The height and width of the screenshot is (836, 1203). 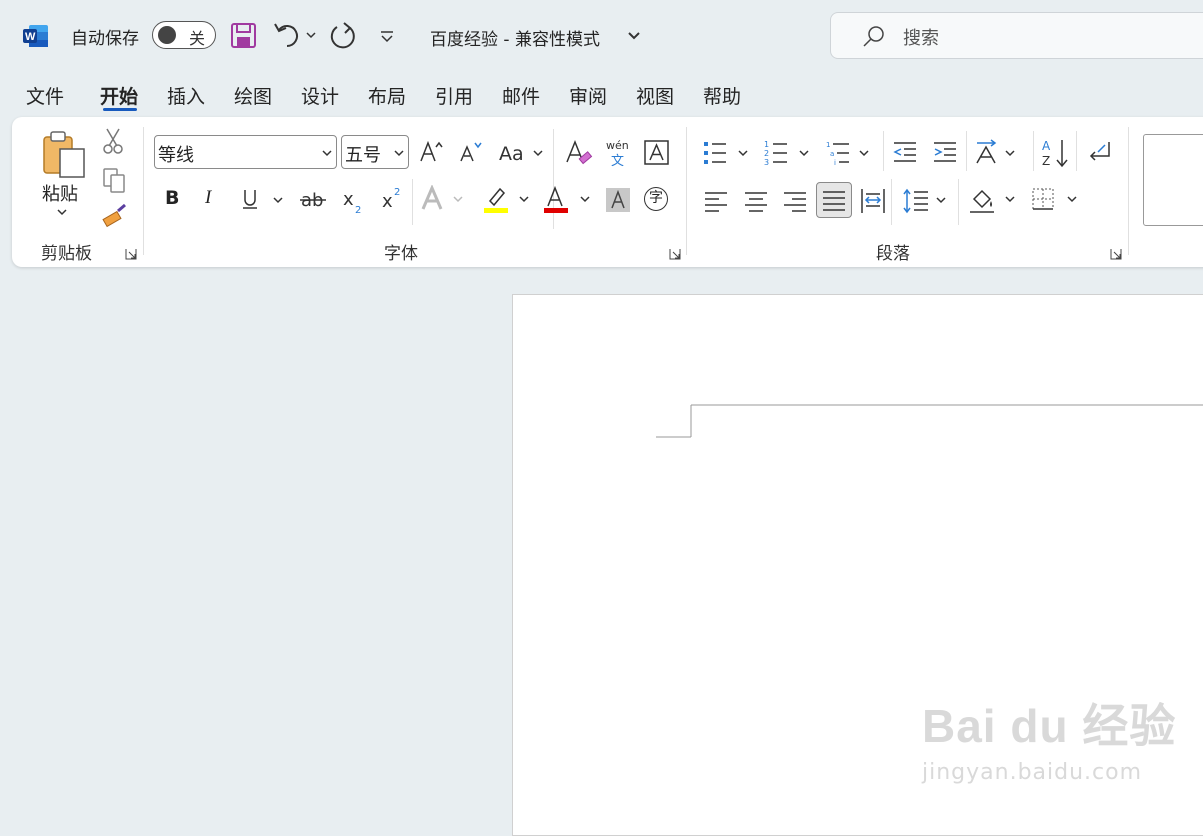 I want to click on svg-text: A, so click(x=1046, y=146).